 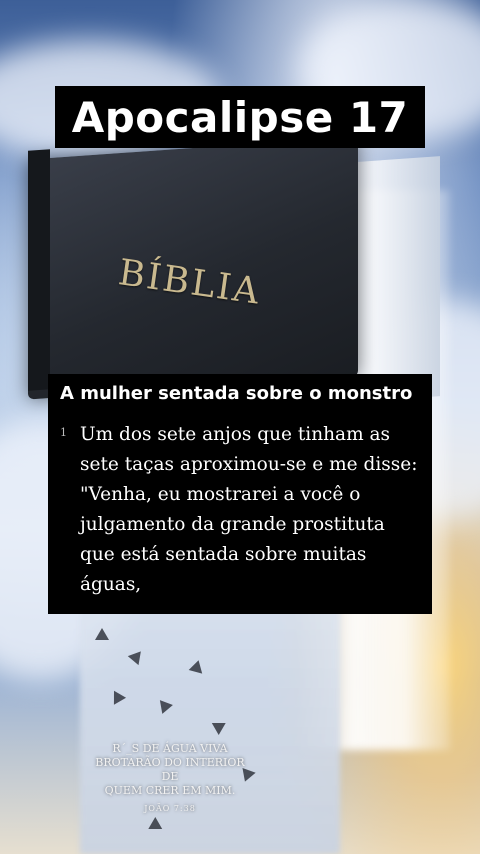 I want to click on page-title: Apocalipse 17, so click(x=240, y=117).